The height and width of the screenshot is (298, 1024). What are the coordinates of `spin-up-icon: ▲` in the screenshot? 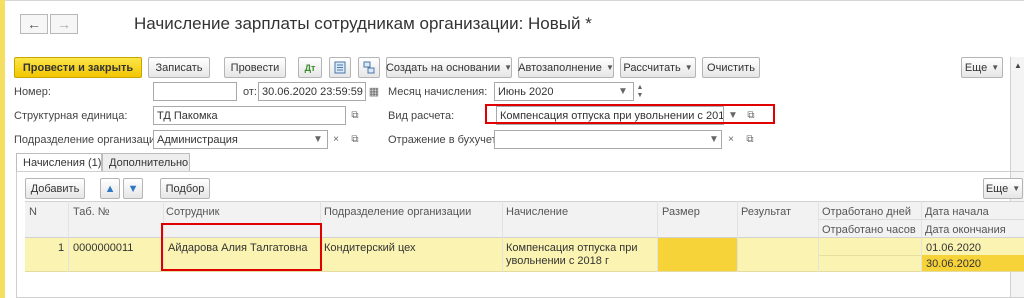 It's located at (640, 87).